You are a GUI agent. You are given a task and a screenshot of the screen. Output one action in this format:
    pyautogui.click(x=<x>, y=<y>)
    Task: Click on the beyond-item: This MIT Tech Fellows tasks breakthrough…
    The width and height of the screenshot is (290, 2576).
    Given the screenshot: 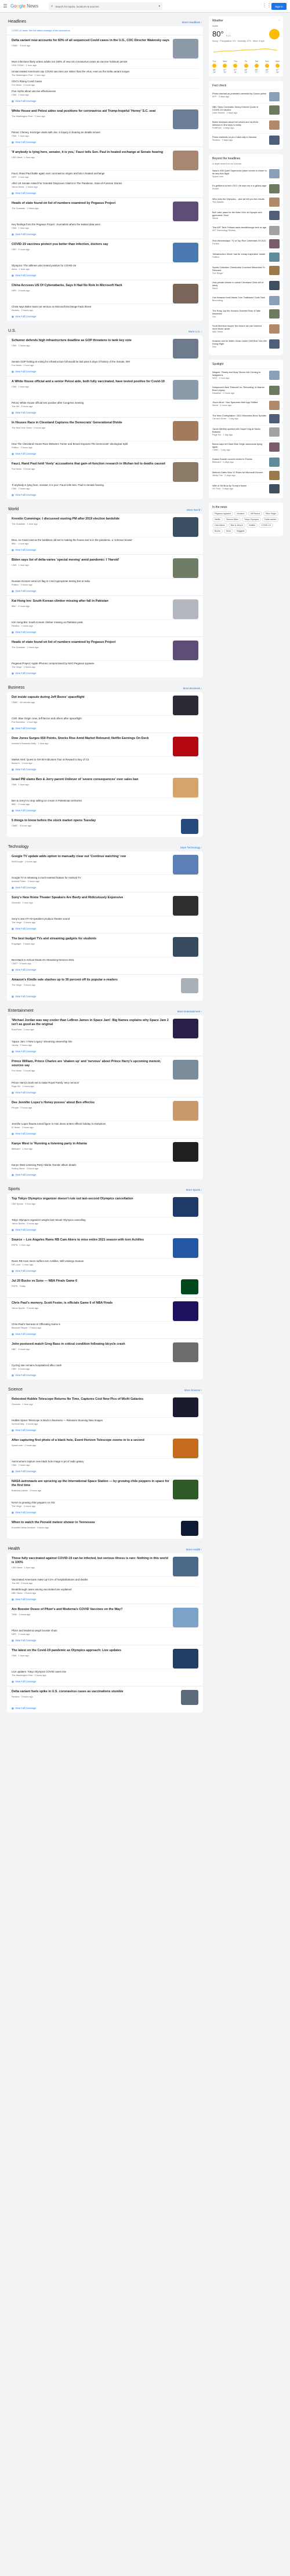 What is the action you would take?
    pyautogui.click(x=246, y=230)
    